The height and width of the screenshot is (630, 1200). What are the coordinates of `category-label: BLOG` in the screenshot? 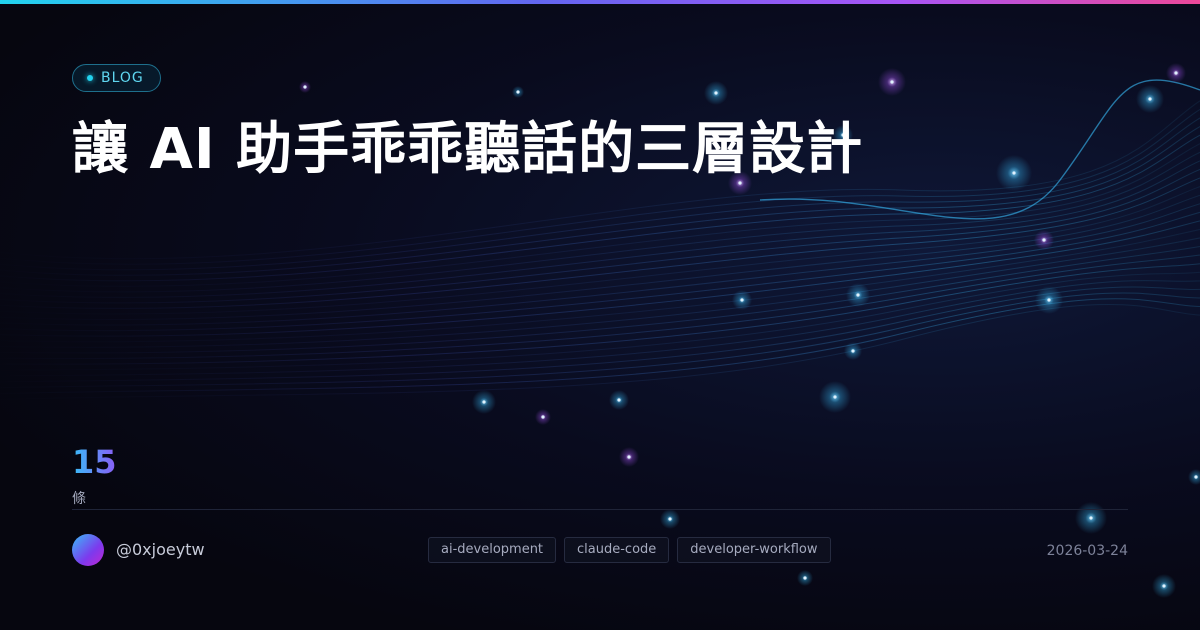 It's located at (122, 78).